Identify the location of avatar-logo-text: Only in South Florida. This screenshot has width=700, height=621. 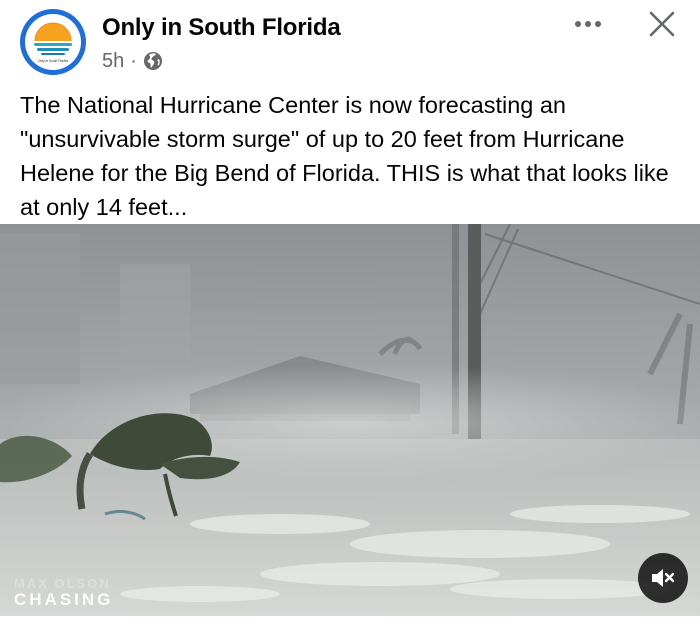
(53, 61).